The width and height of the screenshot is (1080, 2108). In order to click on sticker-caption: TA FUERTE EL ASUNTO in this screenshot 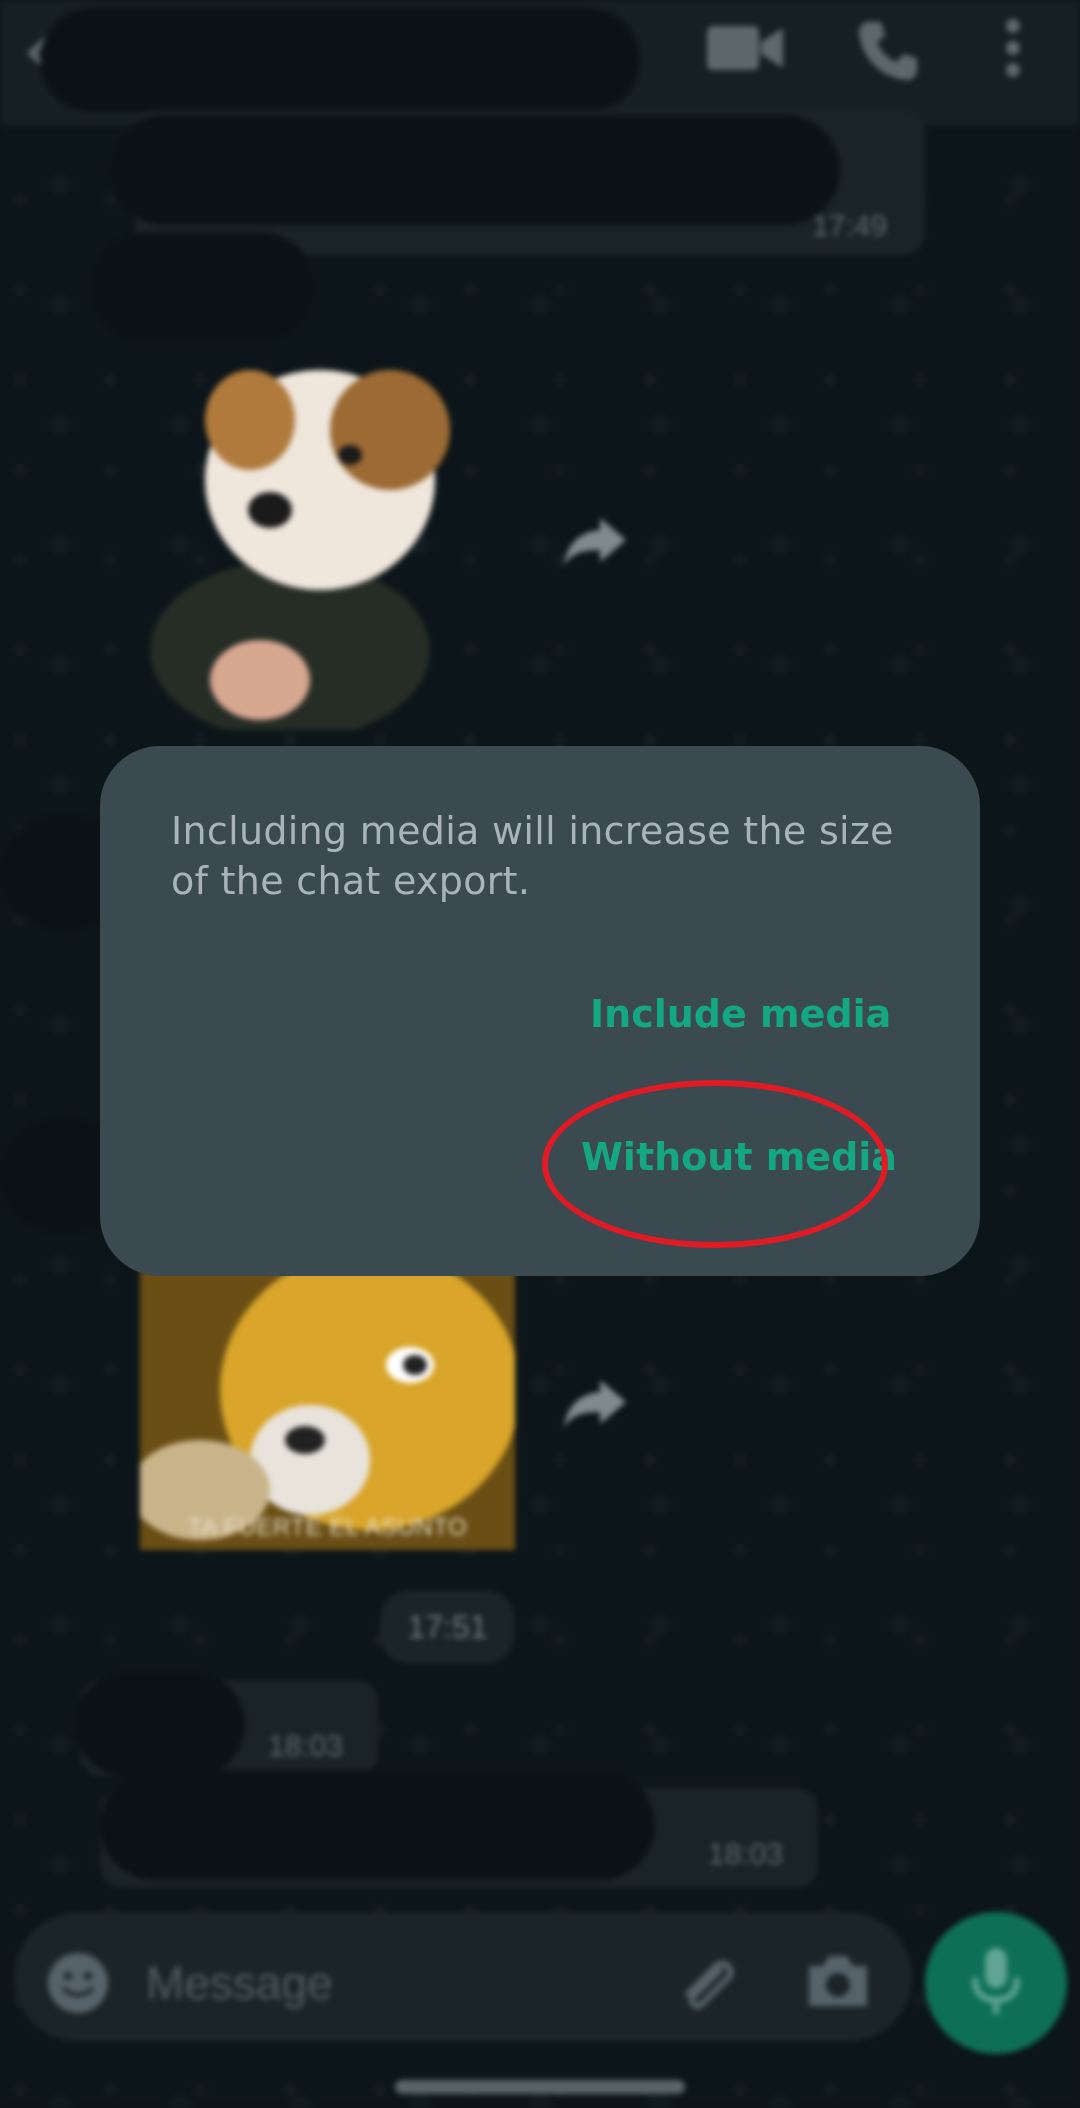, I will do `click(327, 1527)`.